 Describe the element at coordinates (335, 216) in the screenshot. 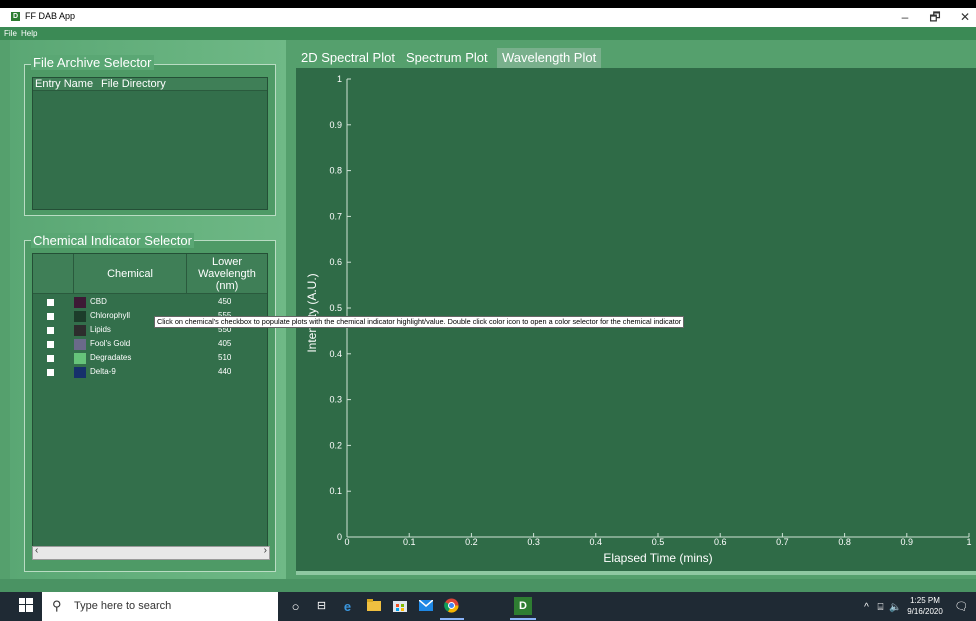

I see `y-tick-label: 0.7` at that location.